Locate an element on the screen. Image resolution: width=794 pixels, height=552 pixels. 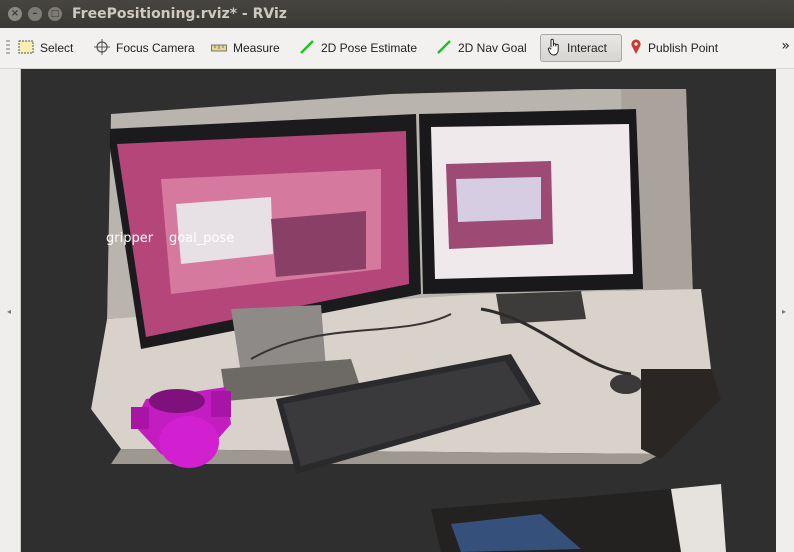
gripper-label: gripper is located at coordinates (130, 238).